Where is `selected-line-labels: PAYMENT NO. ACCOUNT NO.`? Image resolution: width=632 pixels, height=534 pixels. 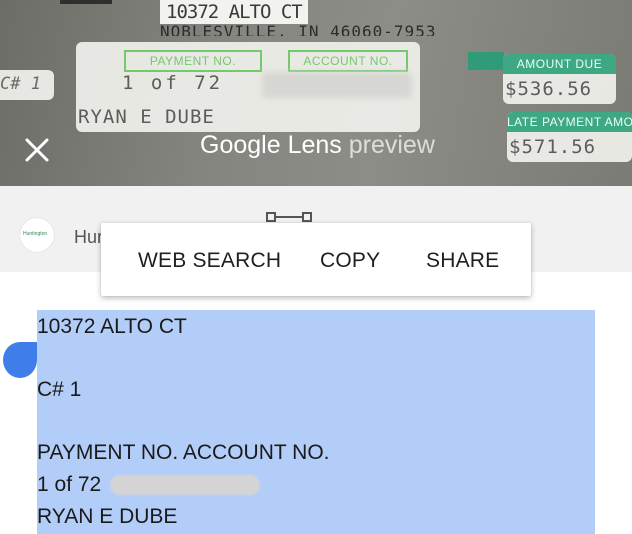 selected-line-labels: PAYMENT NO. ACCOUNT NO. is located at coordinates (183, 452).